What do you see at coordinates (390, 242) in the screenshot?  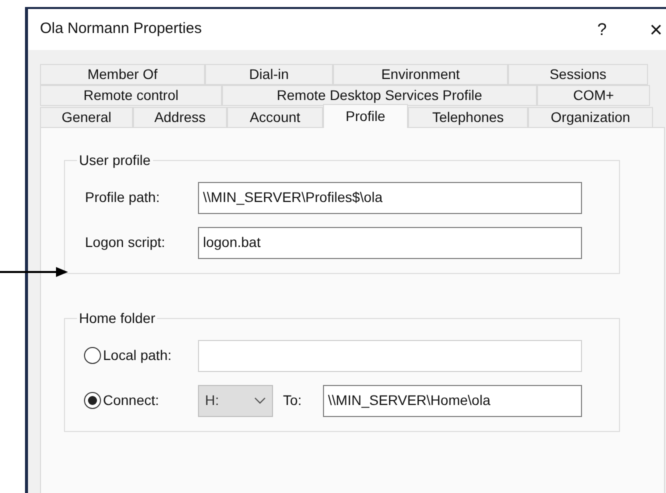 I see `input-field: logon.bat` at bounding box center [390, 242].